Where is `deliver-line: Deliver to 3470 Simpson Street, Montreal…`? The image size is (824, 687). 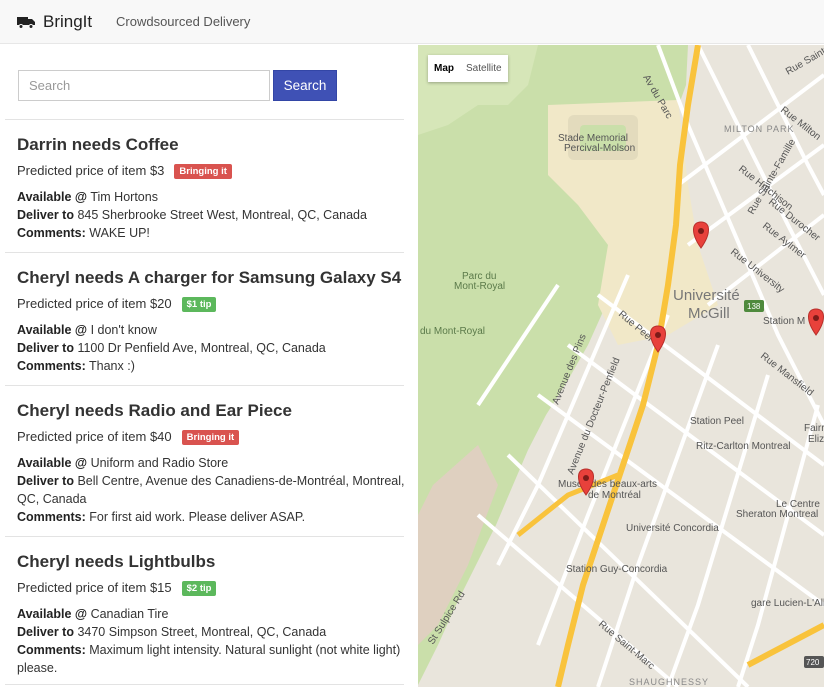
deliver-line: Deliver to 3470 Simpson Street, Montreal… is located at coordinates (212, 632).